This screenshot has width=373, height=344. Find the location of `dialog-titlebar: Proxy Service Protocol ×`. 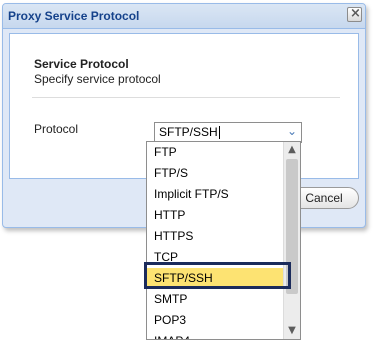

dialog-titlebar: Proxy Service Protocol × is located at coordinates (184, 16).